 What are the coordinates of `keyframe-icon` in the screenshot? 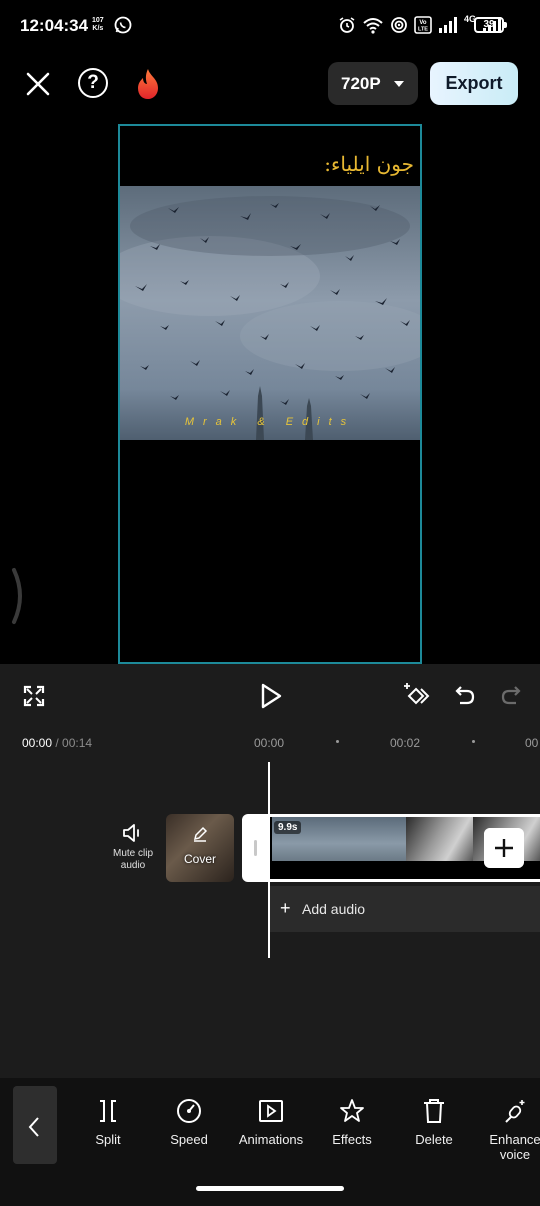 It's located at (417, 695).